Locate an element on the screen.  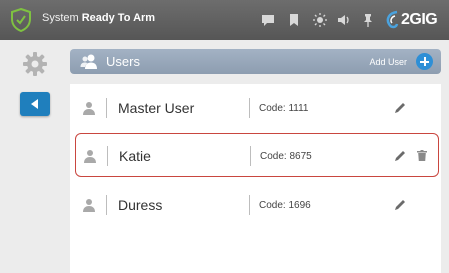
shield-check-icon is located at coordinates (21, 20).